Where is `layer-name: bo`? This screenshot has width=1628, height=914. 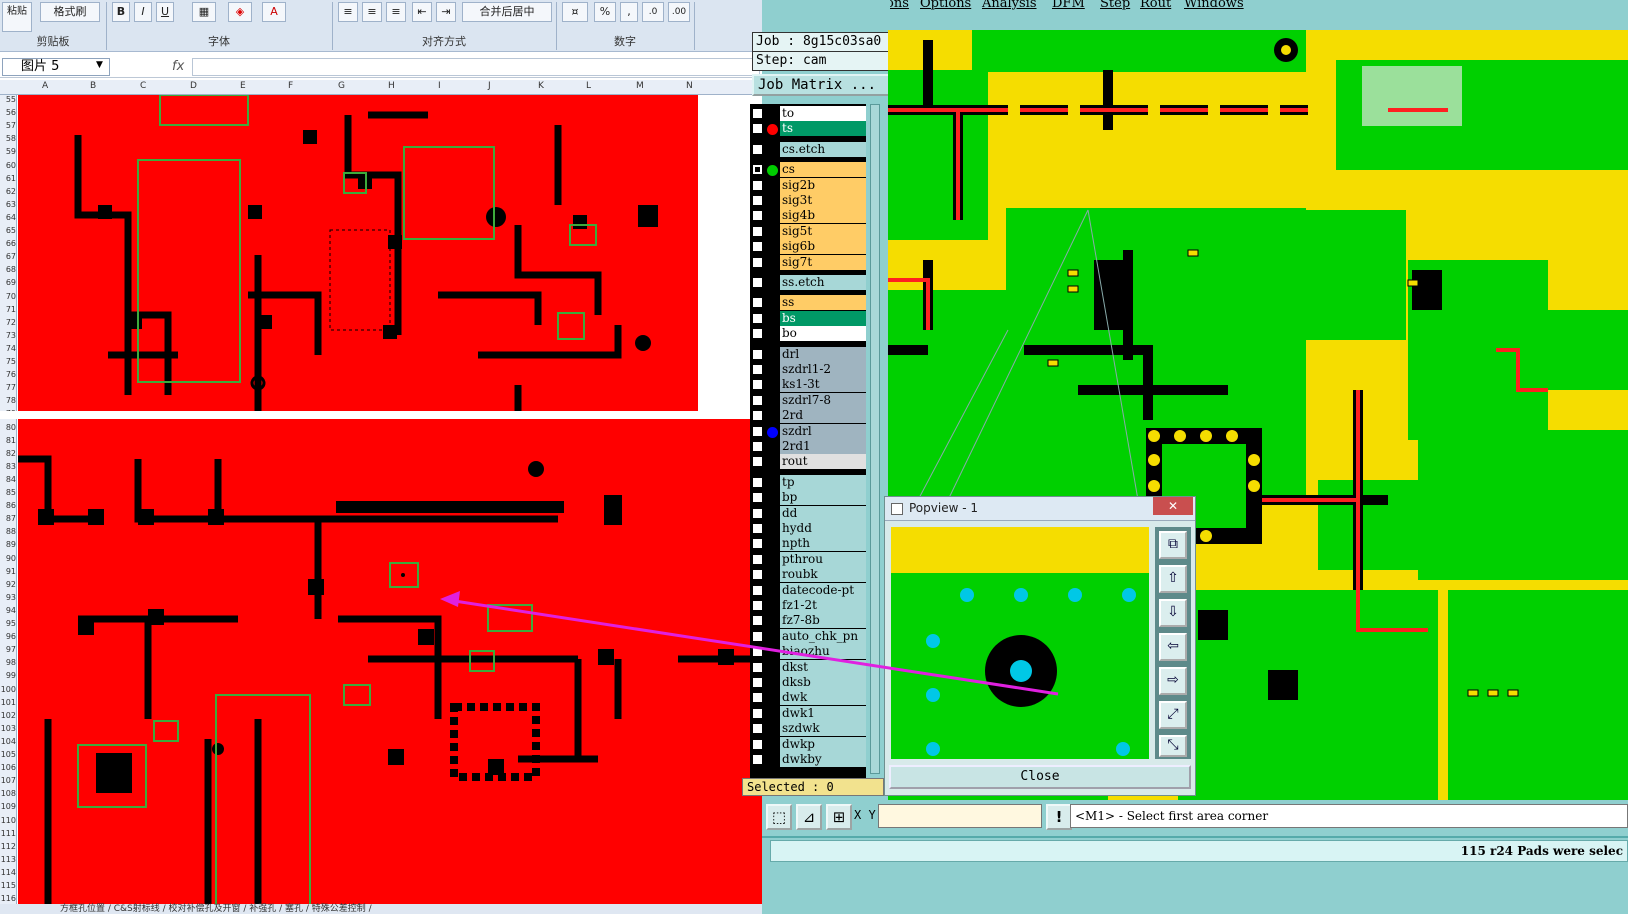
layer-name: bo is located at coordinates (823, 334).